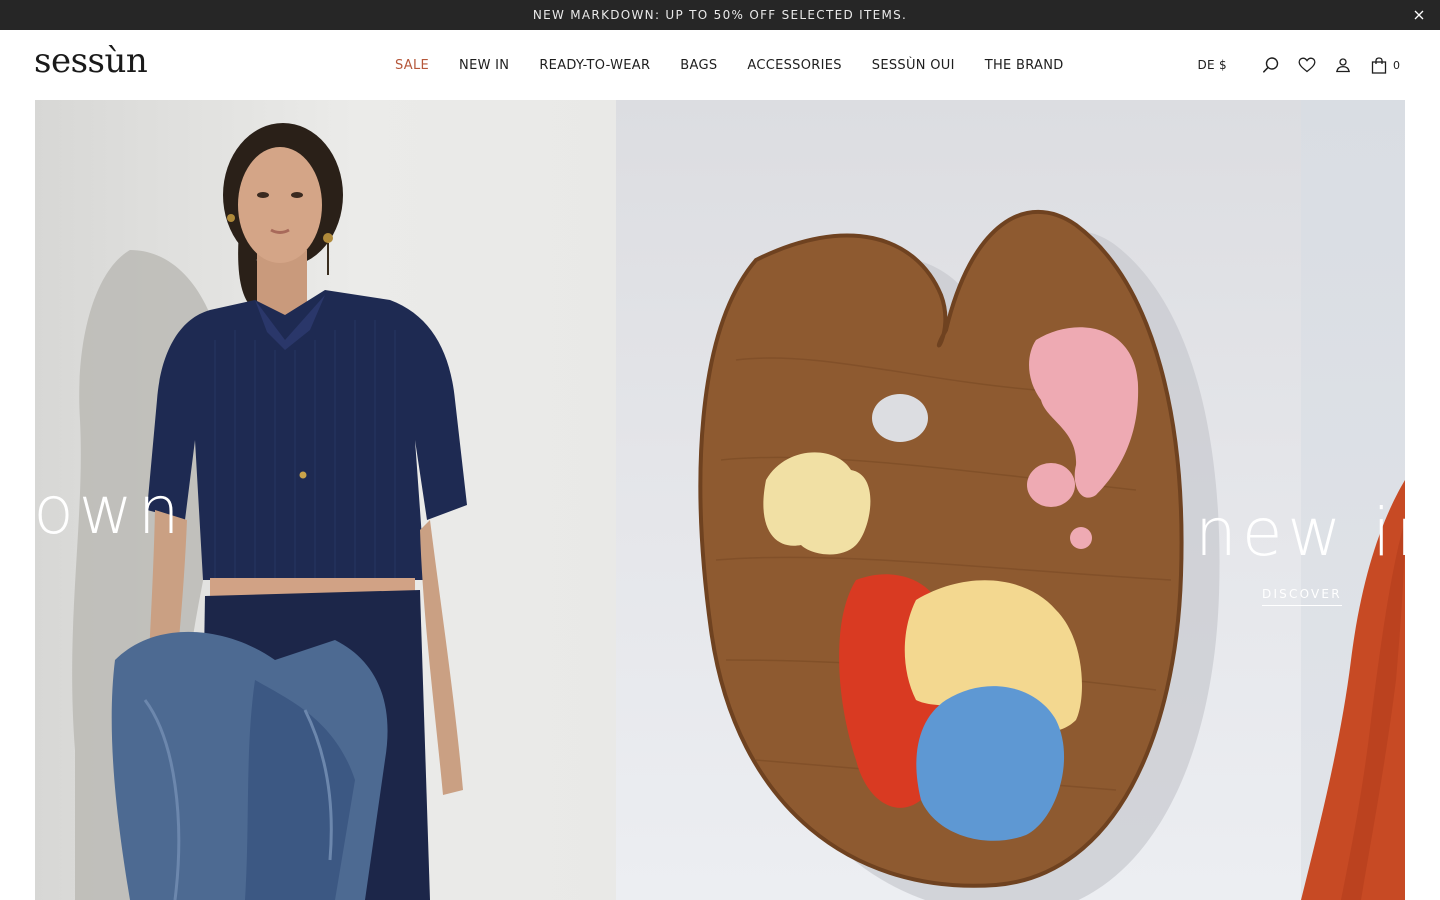 Image resolution: width=1440 pixels, height=900 pixels. I want to click on slide-title-markdown: lown, so click(110, 510).